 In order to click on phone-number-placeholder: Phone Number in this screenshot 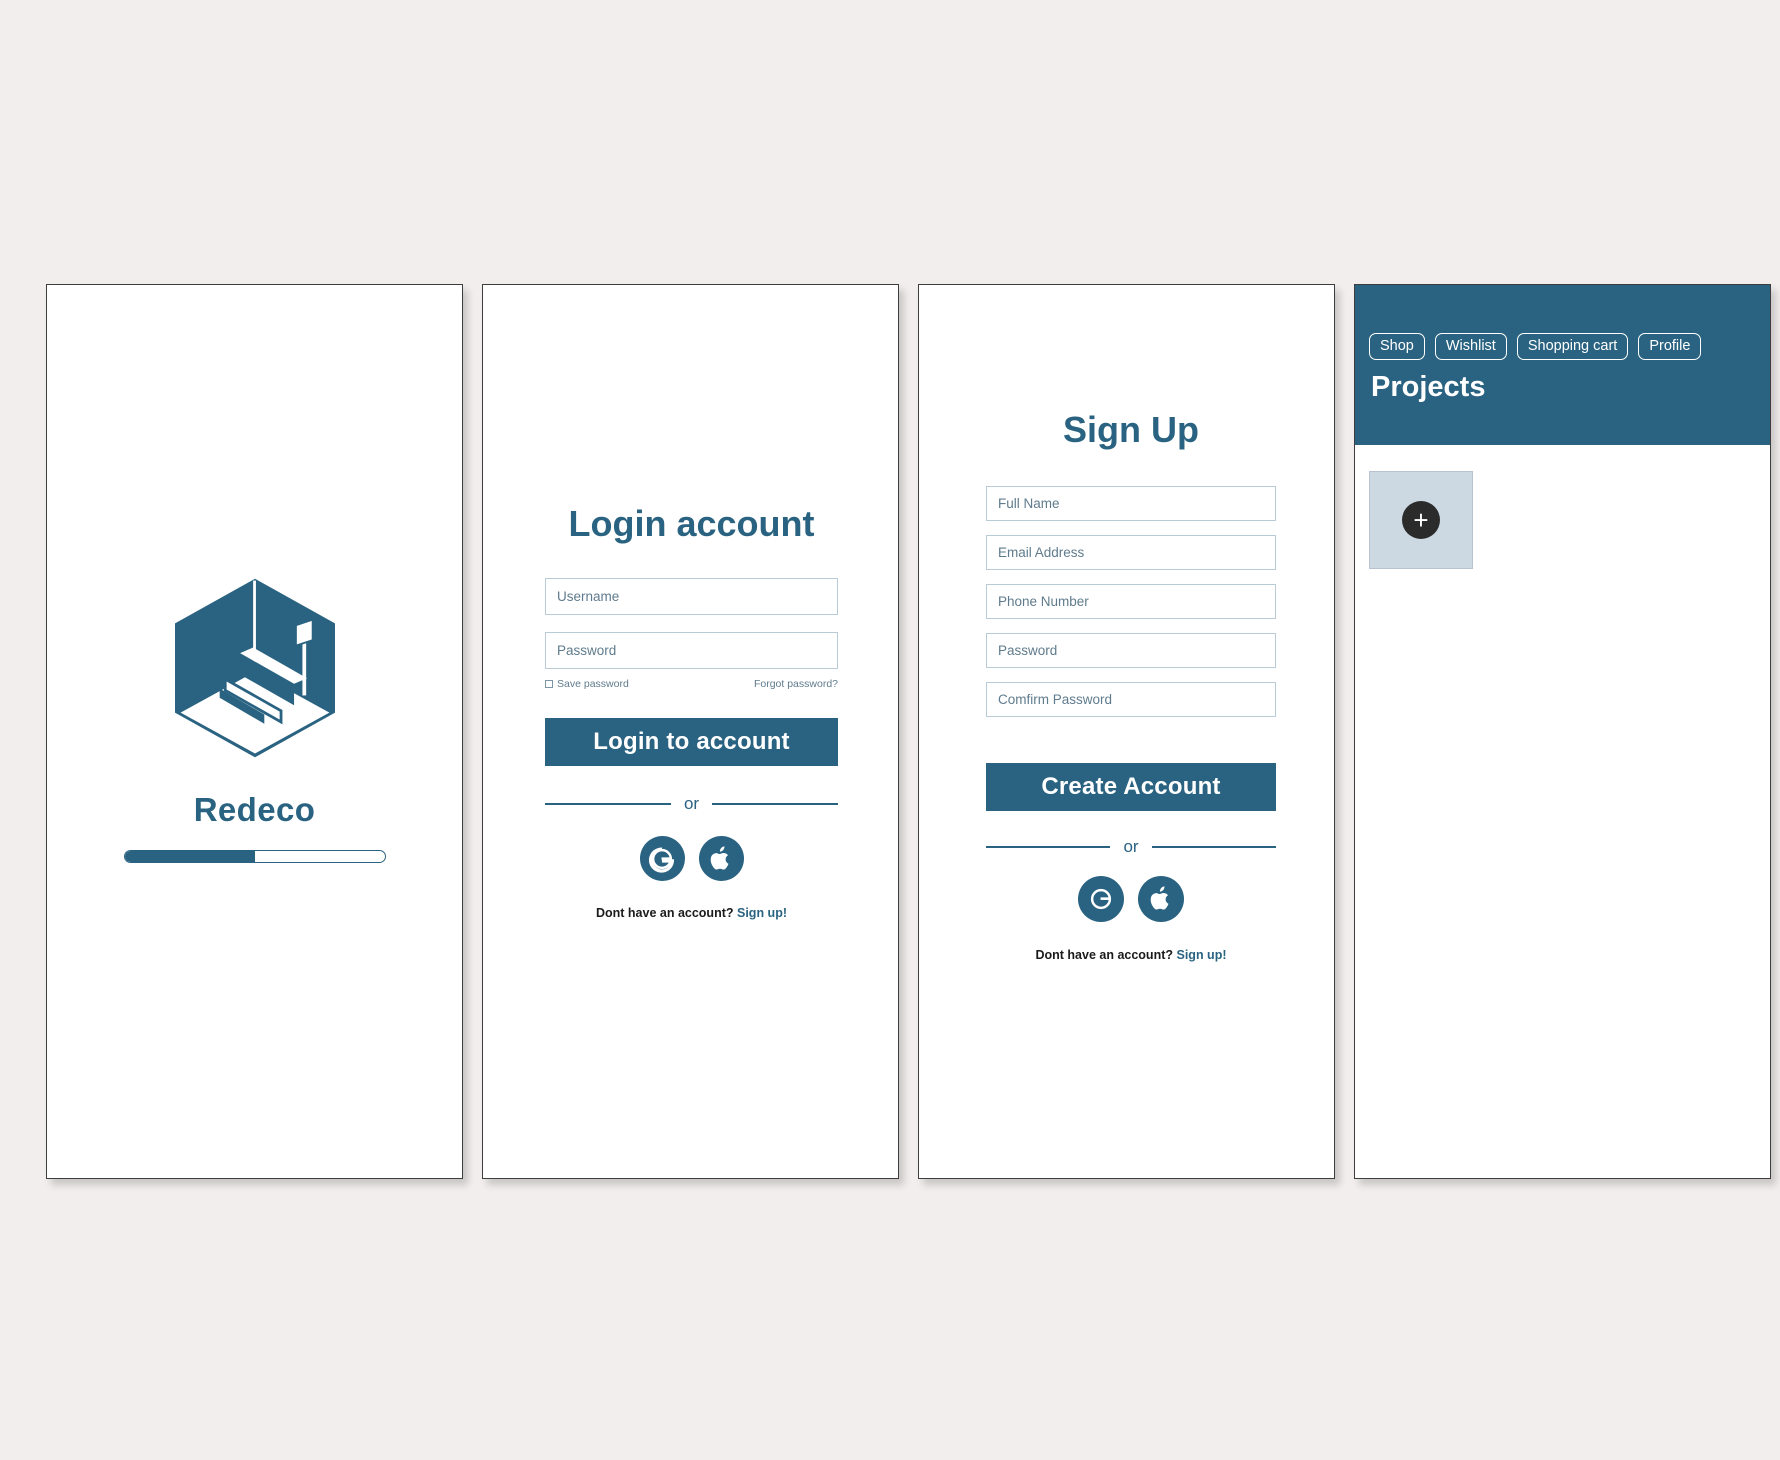, I will do `click(1043, 601)`.